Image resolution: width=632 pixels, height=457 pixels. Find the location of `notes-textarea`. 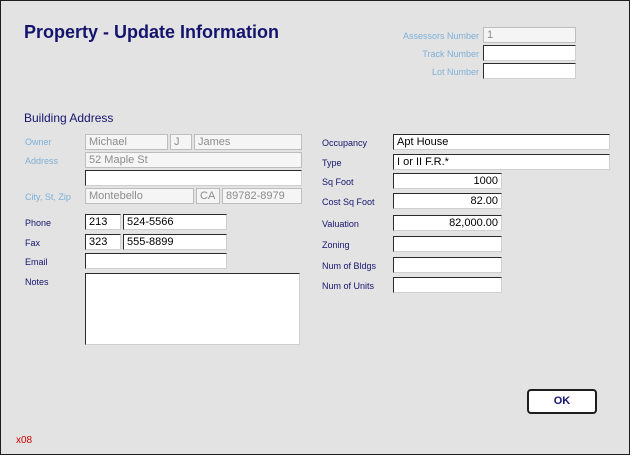

notes-textarea is located at coordinates (192, 309).